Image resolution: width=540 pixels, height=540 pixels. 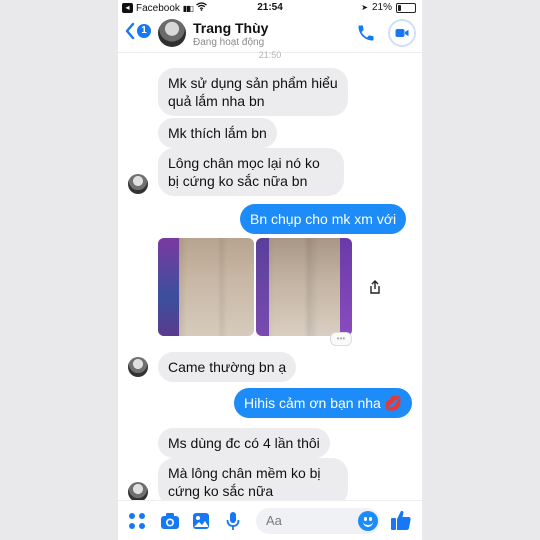 I want to click on voice-call-button, so click(x=366, y=35).